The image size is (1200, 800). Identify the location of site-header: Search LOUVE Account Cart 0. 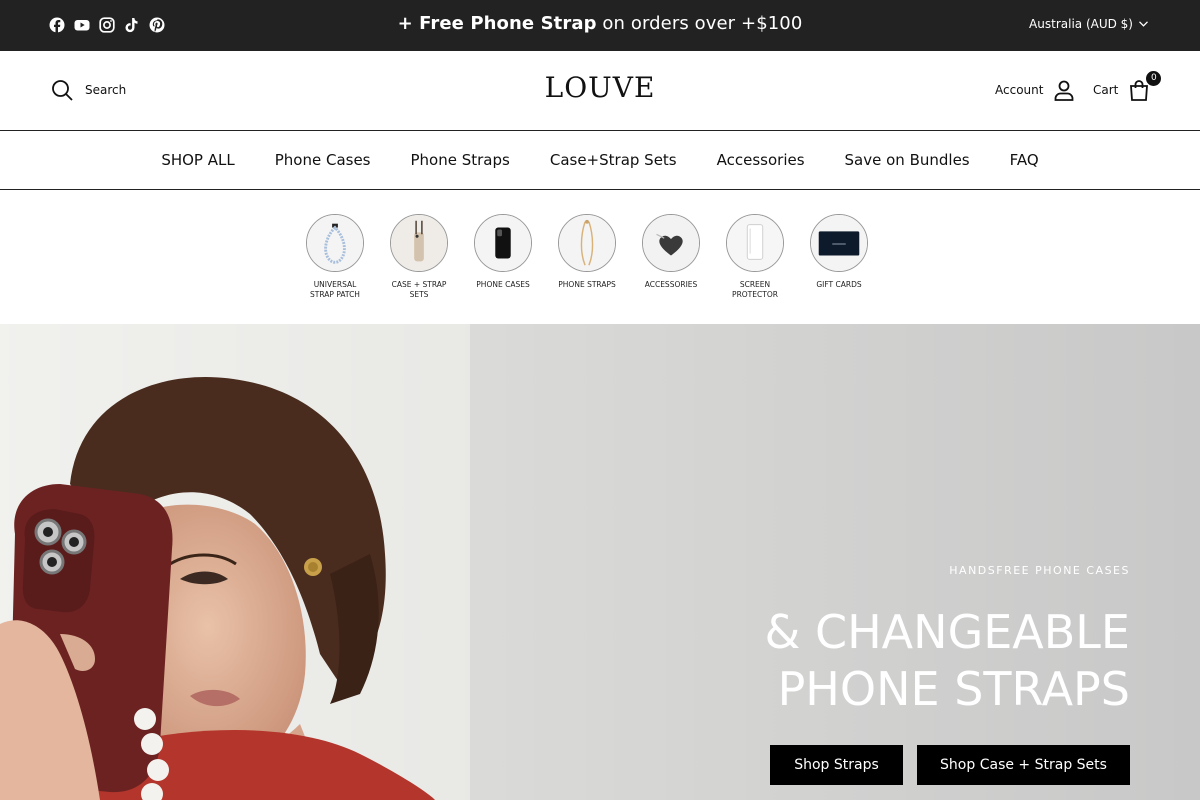
(600, 91).